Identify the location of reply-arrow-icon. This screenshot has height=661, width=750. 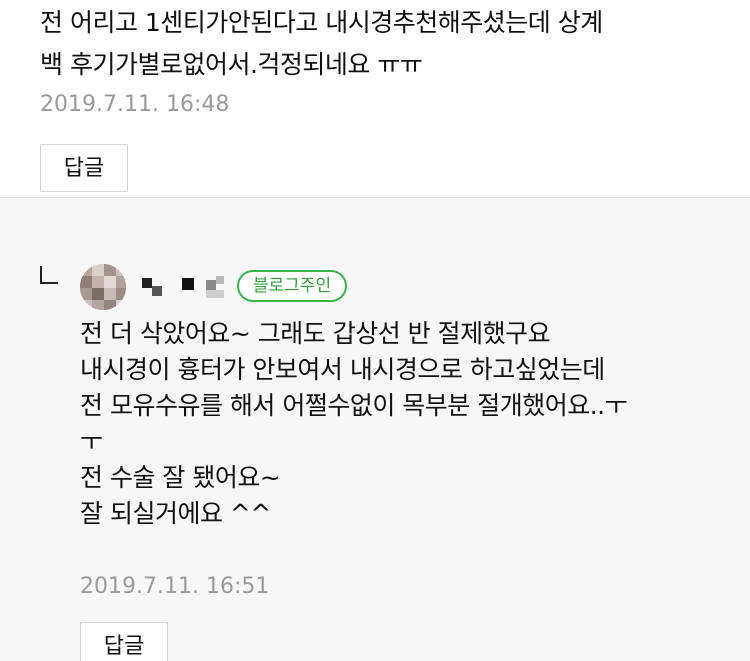
(49, 275).